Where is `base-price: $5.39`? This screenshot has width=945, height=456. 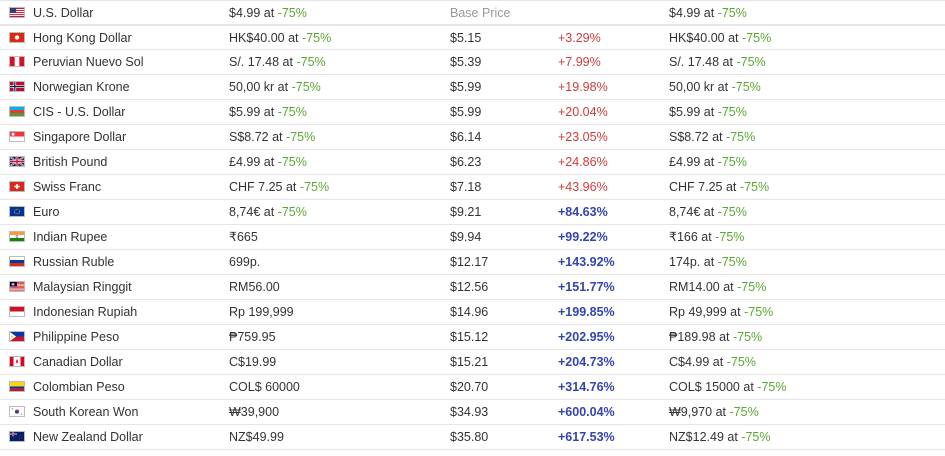
base-price: $5.39 is located at coordinates (466, 62).